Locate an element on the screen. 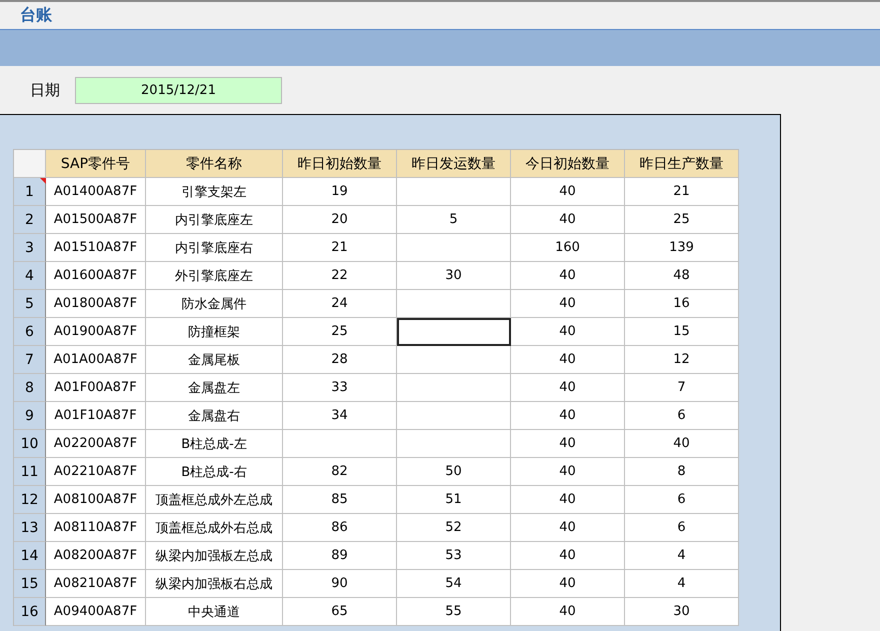  table-cell: 纵梁内加强板右总成 is located at coordinates (214, 584).